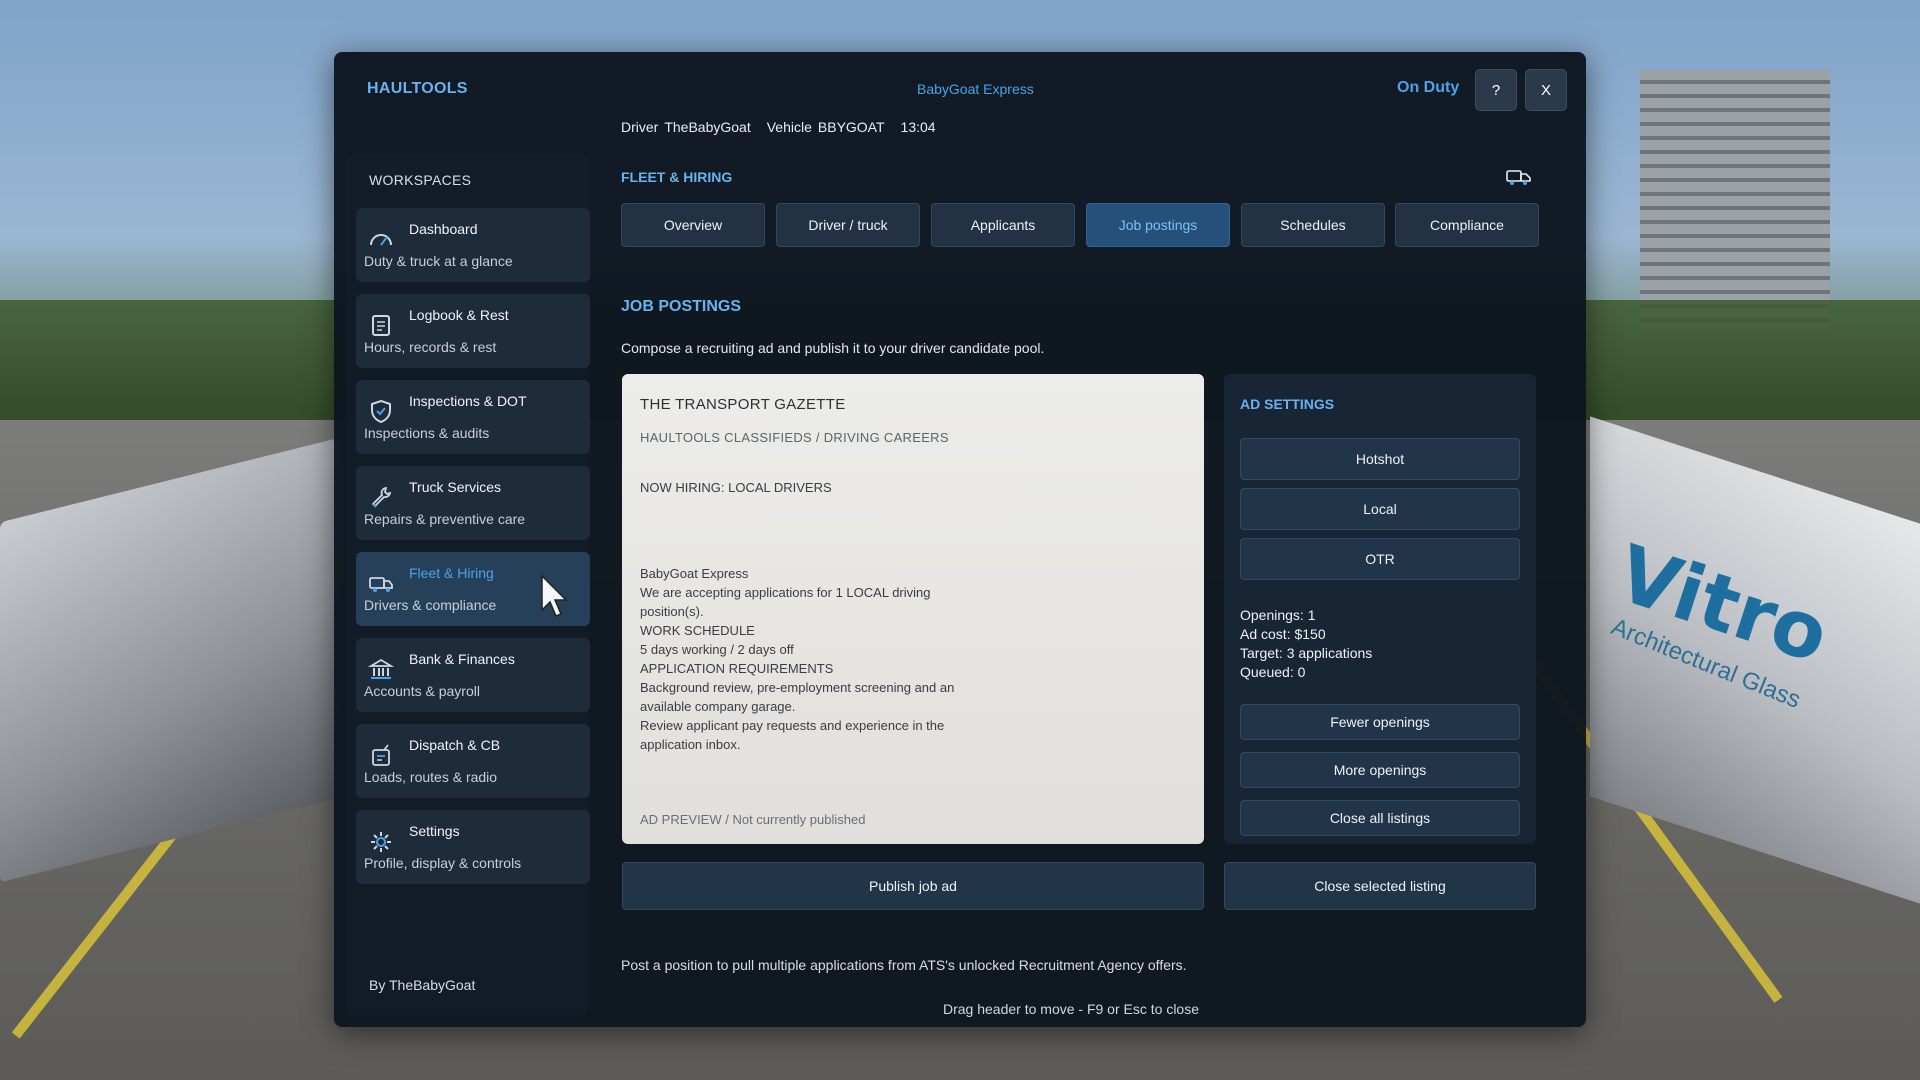  What do you see at coordinates (1380, 459) in the screenshot?
I see `hotshot-button: Hotshot` at bounding box center [1380, 459].